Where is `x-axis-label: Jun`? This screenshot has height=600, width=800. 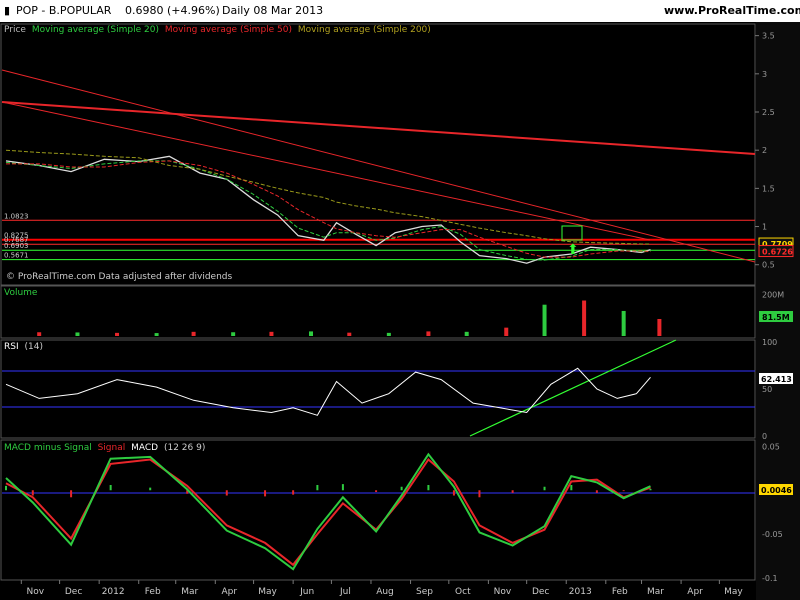
x-axis-label: Jun is located at coordinates (306, 592).